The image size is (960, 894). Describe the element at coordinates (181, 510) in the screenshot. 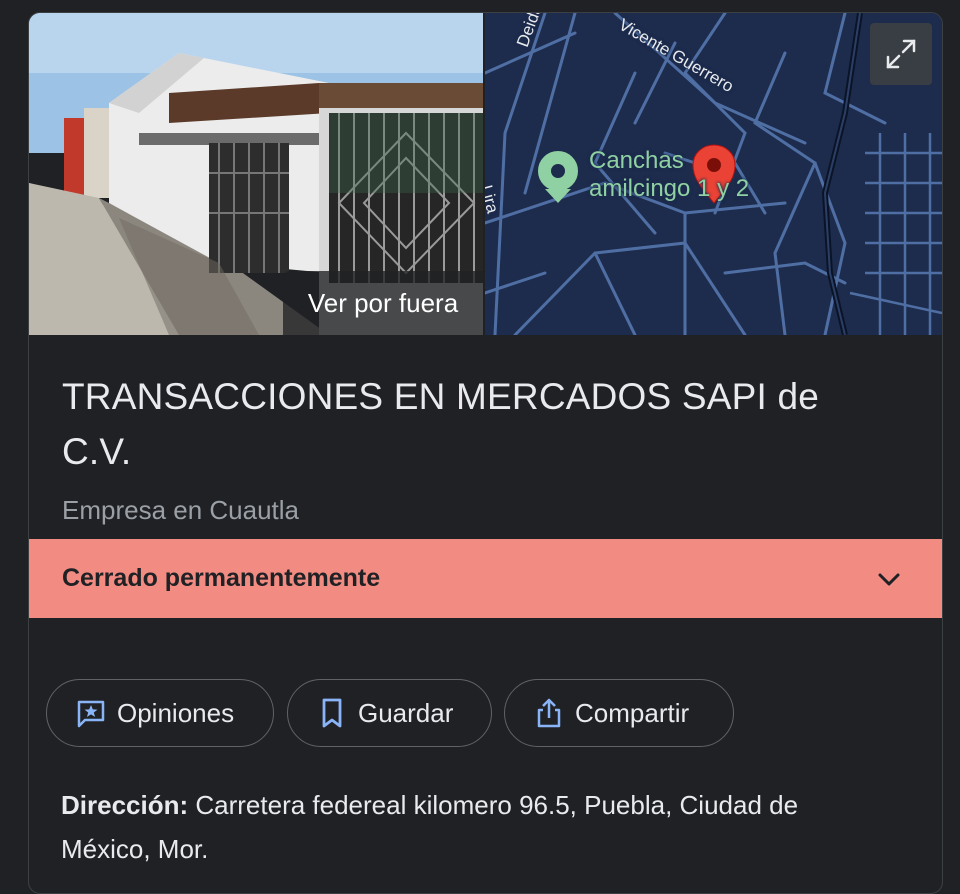

I see `business-category: Empresa en Cuautla` at that location.